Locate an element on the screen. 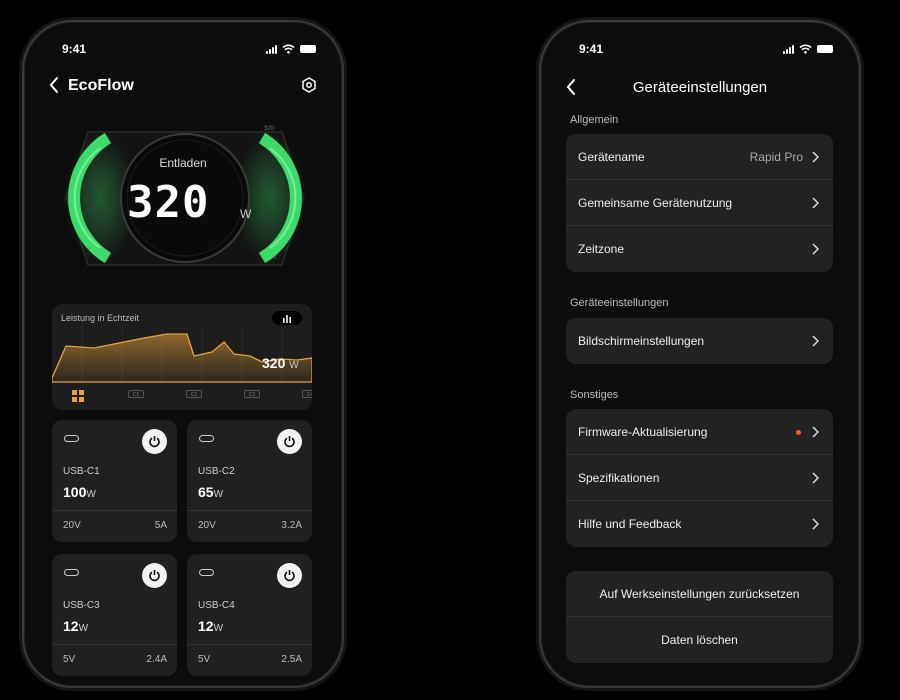  header: Geräteeinstellungen is located at coordinates (700, 88).